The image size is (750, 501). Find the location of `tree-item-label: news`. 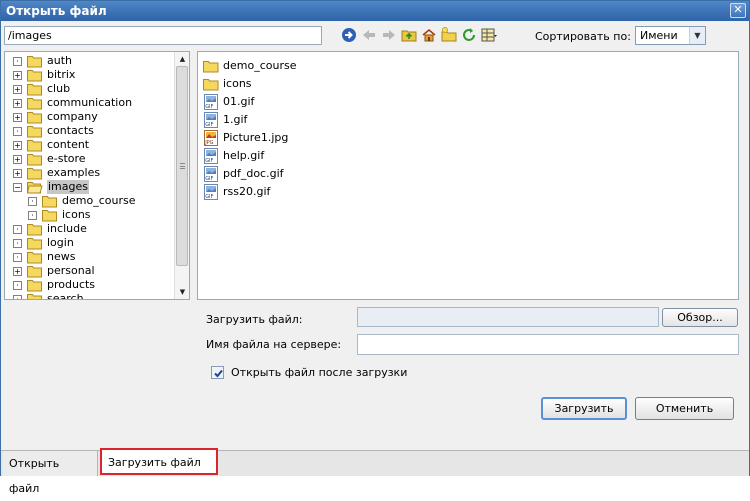

tree-item-label: news is located at coordinates (61, 256).